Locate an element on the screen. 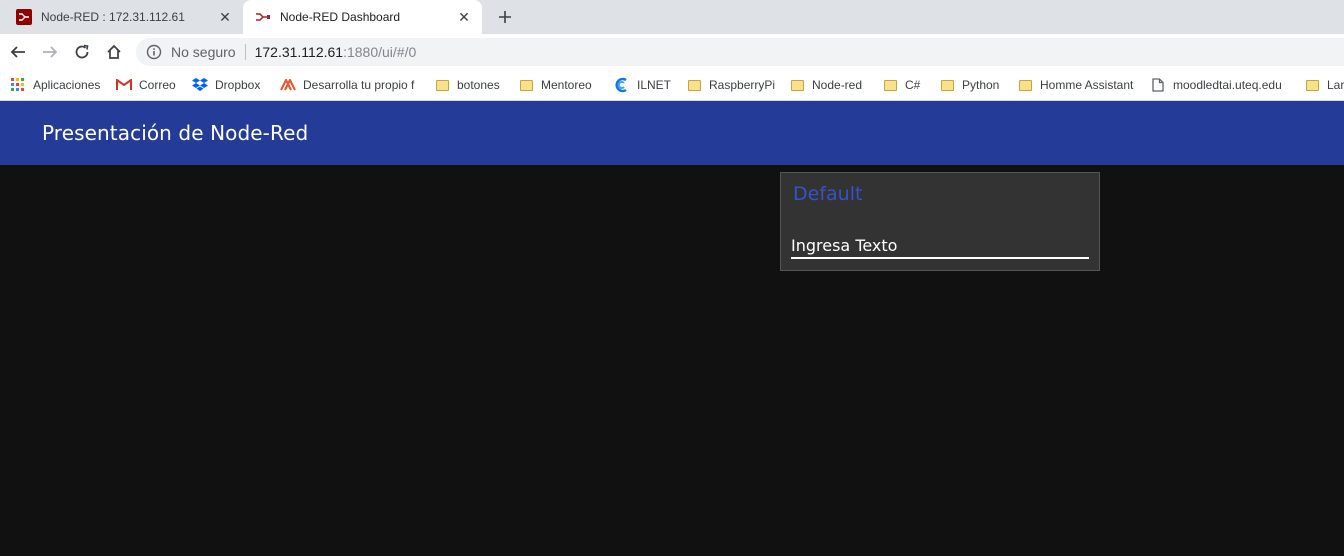  bookmark-ilnet: ILNET is located at coordinates (642, 85).